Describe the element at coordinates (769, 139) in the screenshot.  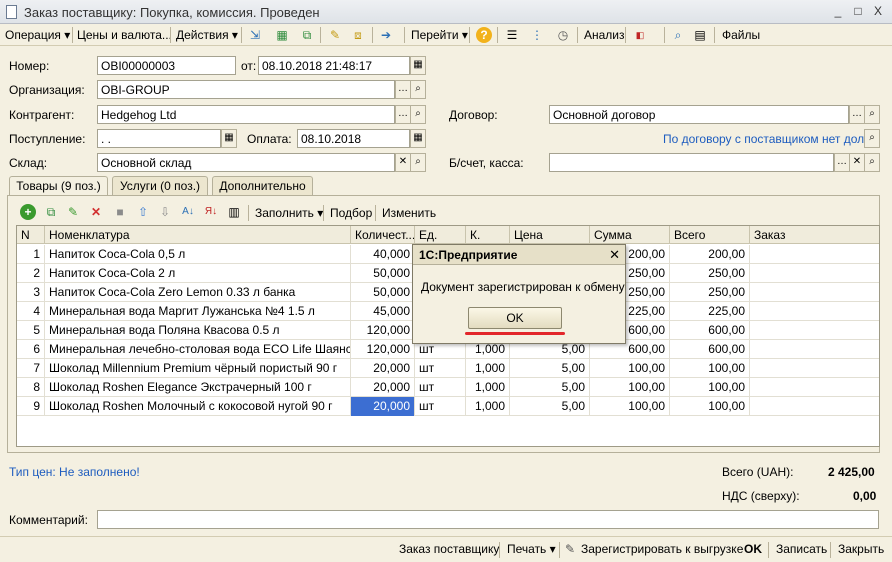
I see `debt-status-link: По договору с поставщиком нет долга` at that location.